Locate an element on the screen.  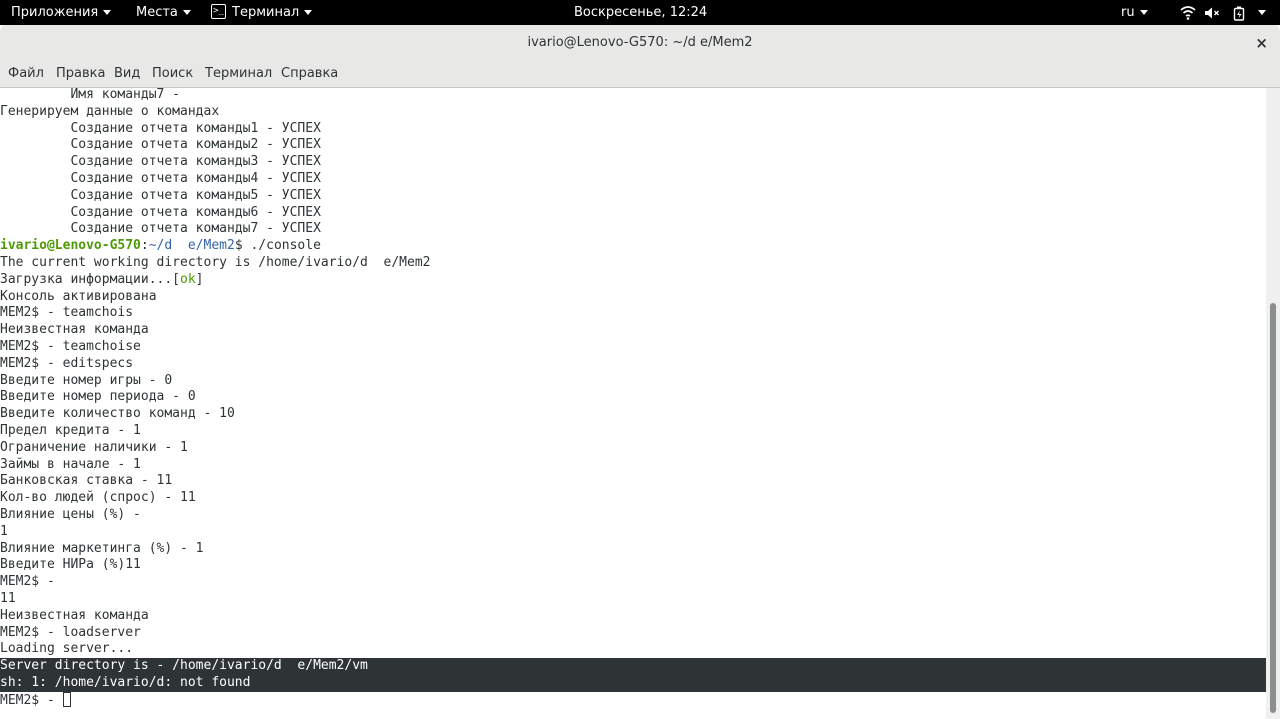
loading-close: ] is located at coordinates (199, 279).